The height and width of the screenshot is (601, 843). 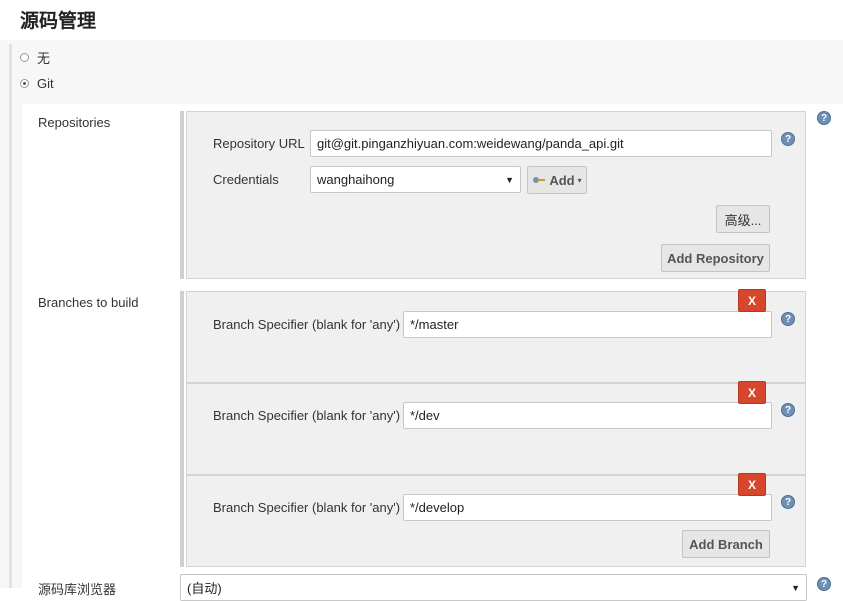 I want to click on repository-url-label: Repository URL, so click(x=259, y=143).